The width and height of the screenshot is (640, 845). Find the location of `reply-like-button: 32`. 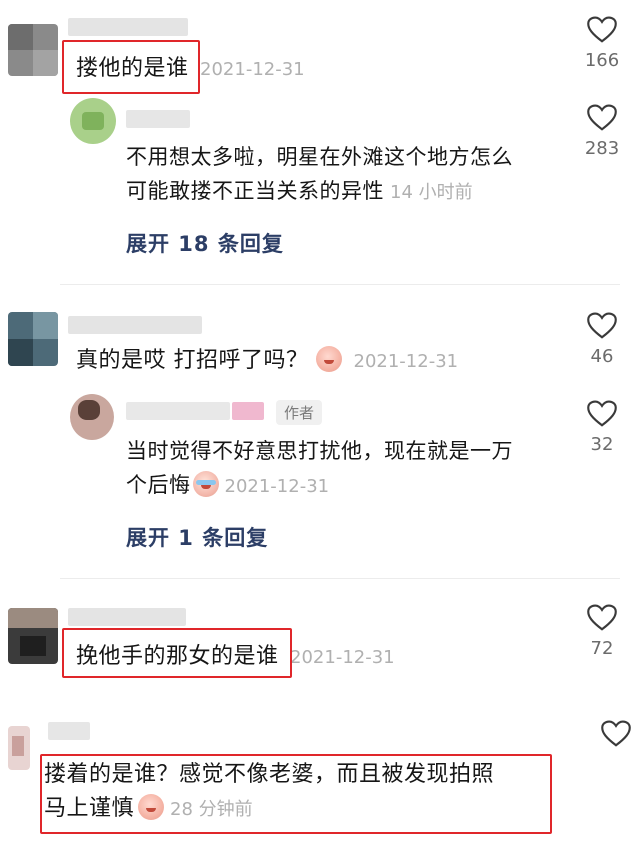

reply-like-button: 32 is located at coordinates (602, 427).